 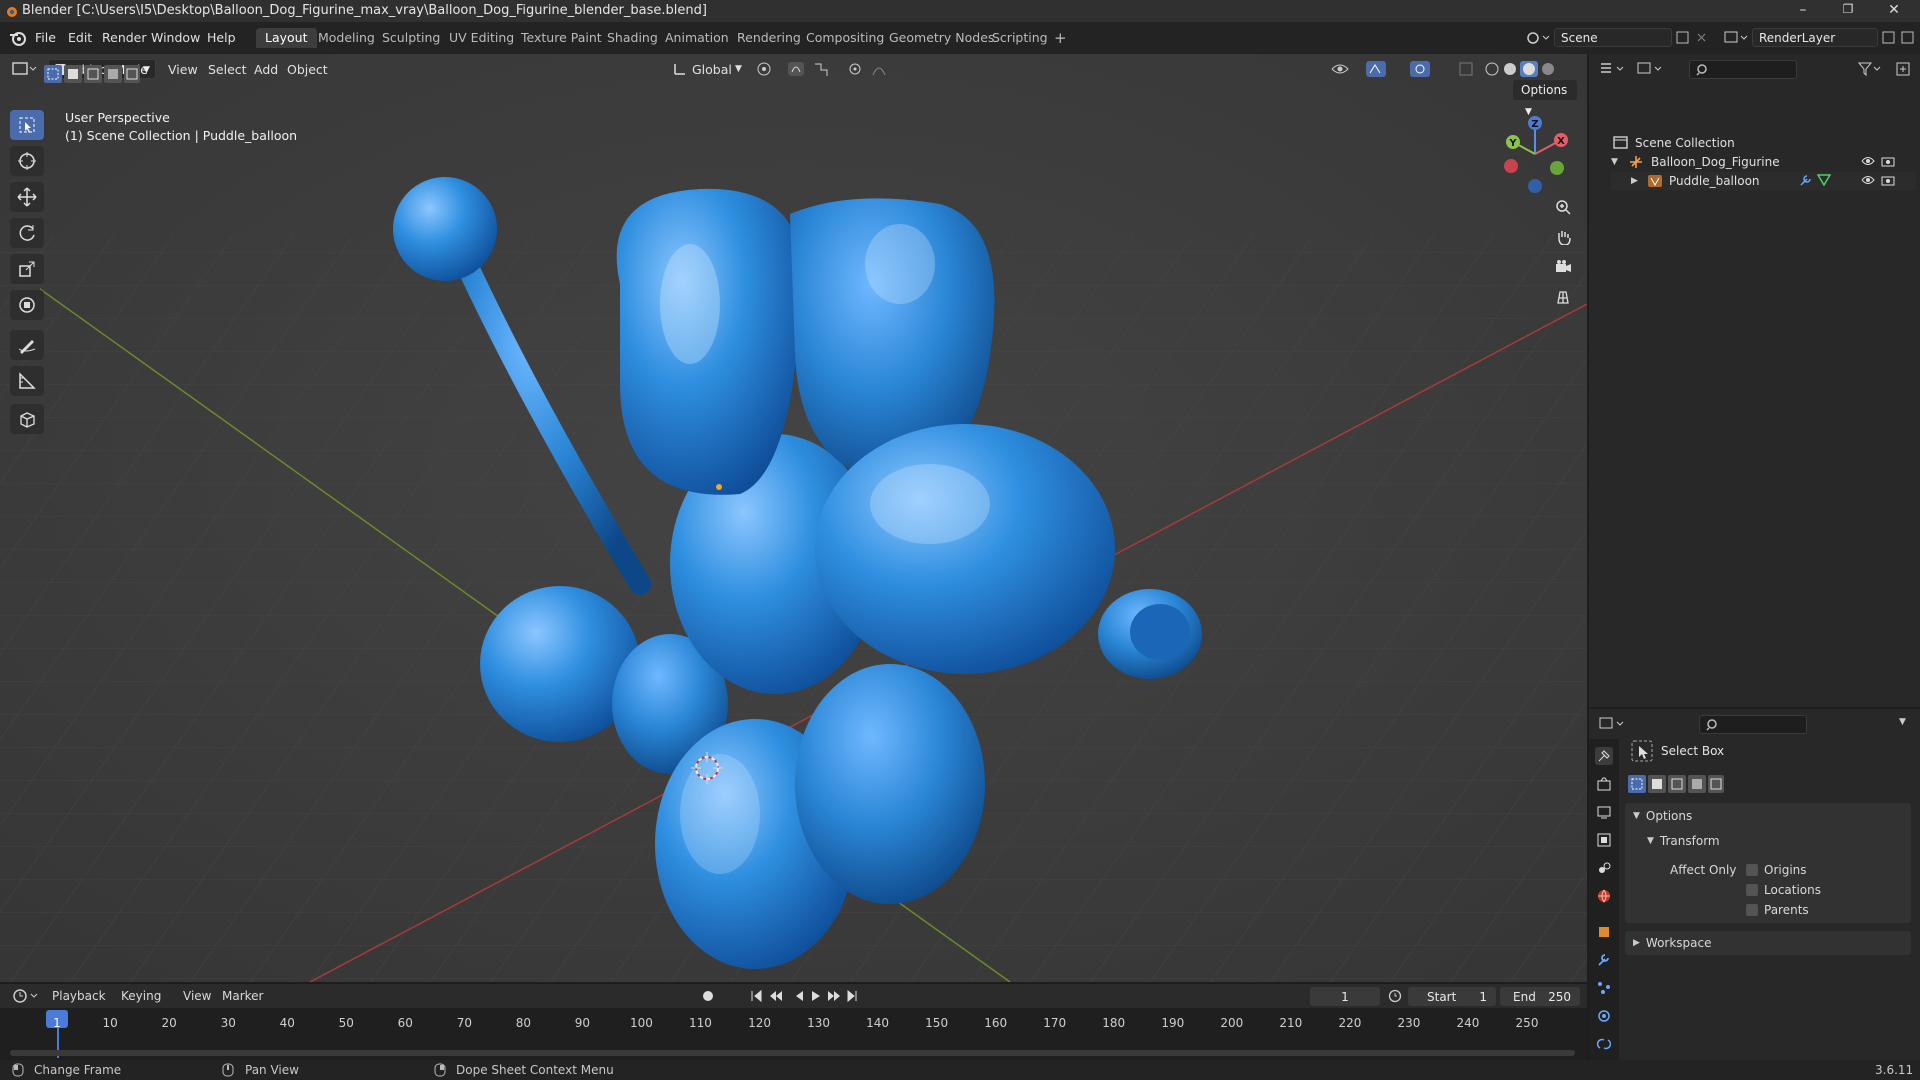 What do you see at coordinates (785, 996) in the screenshot?
I see `playback-controls` at bounding box center [785, 996].